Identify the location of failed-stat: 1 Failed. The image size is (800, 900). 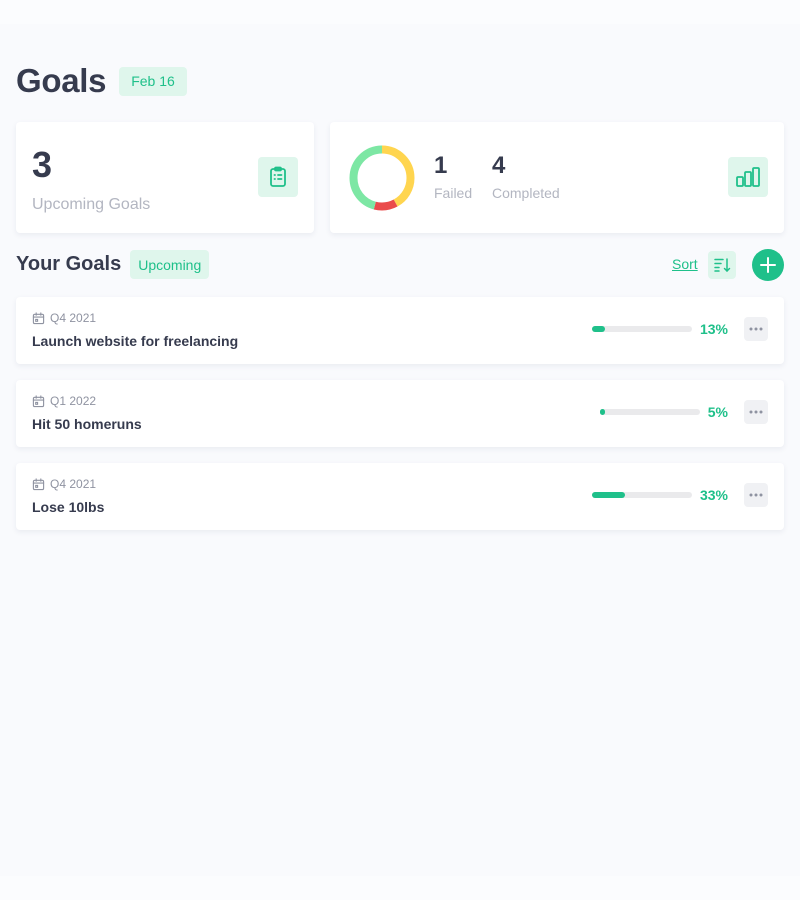
(453, 176).